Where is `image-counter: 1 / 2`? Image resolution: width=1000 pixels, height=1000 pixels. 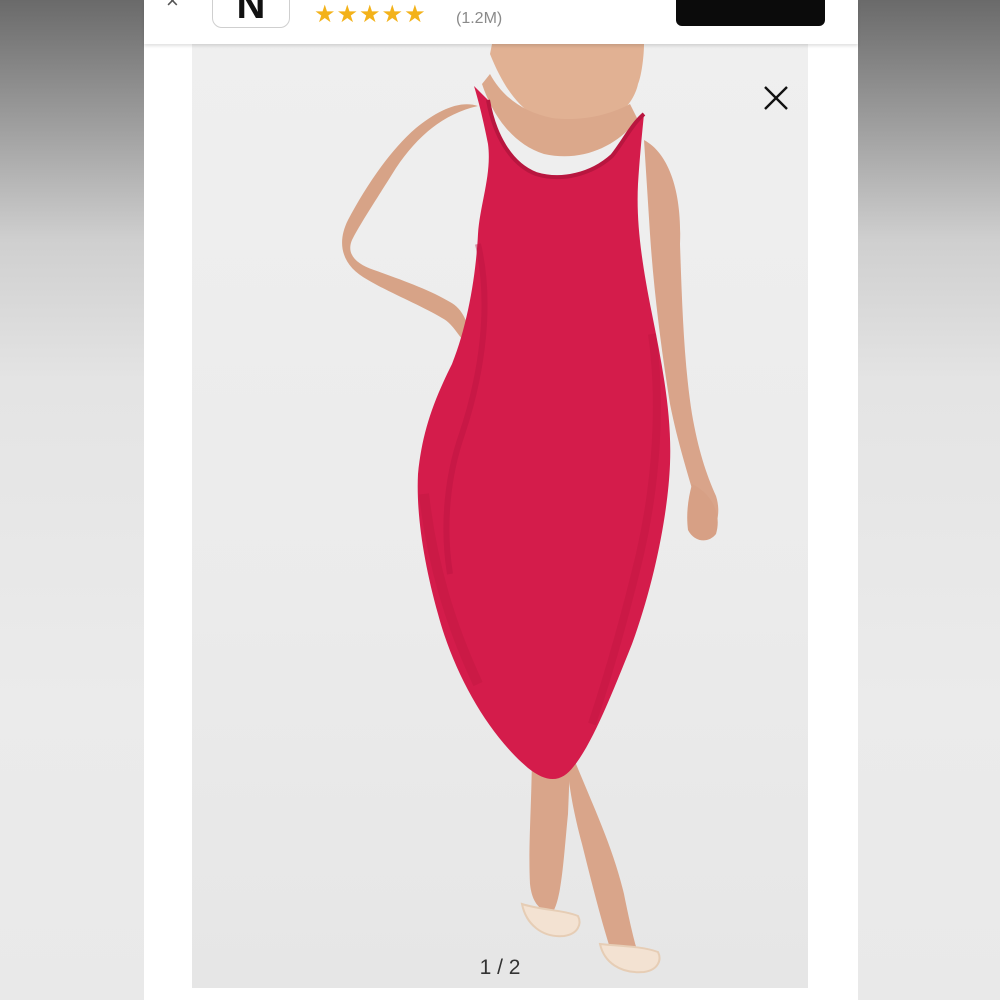 image-counter: 1 / 2 is located at coordinates (500, 967).